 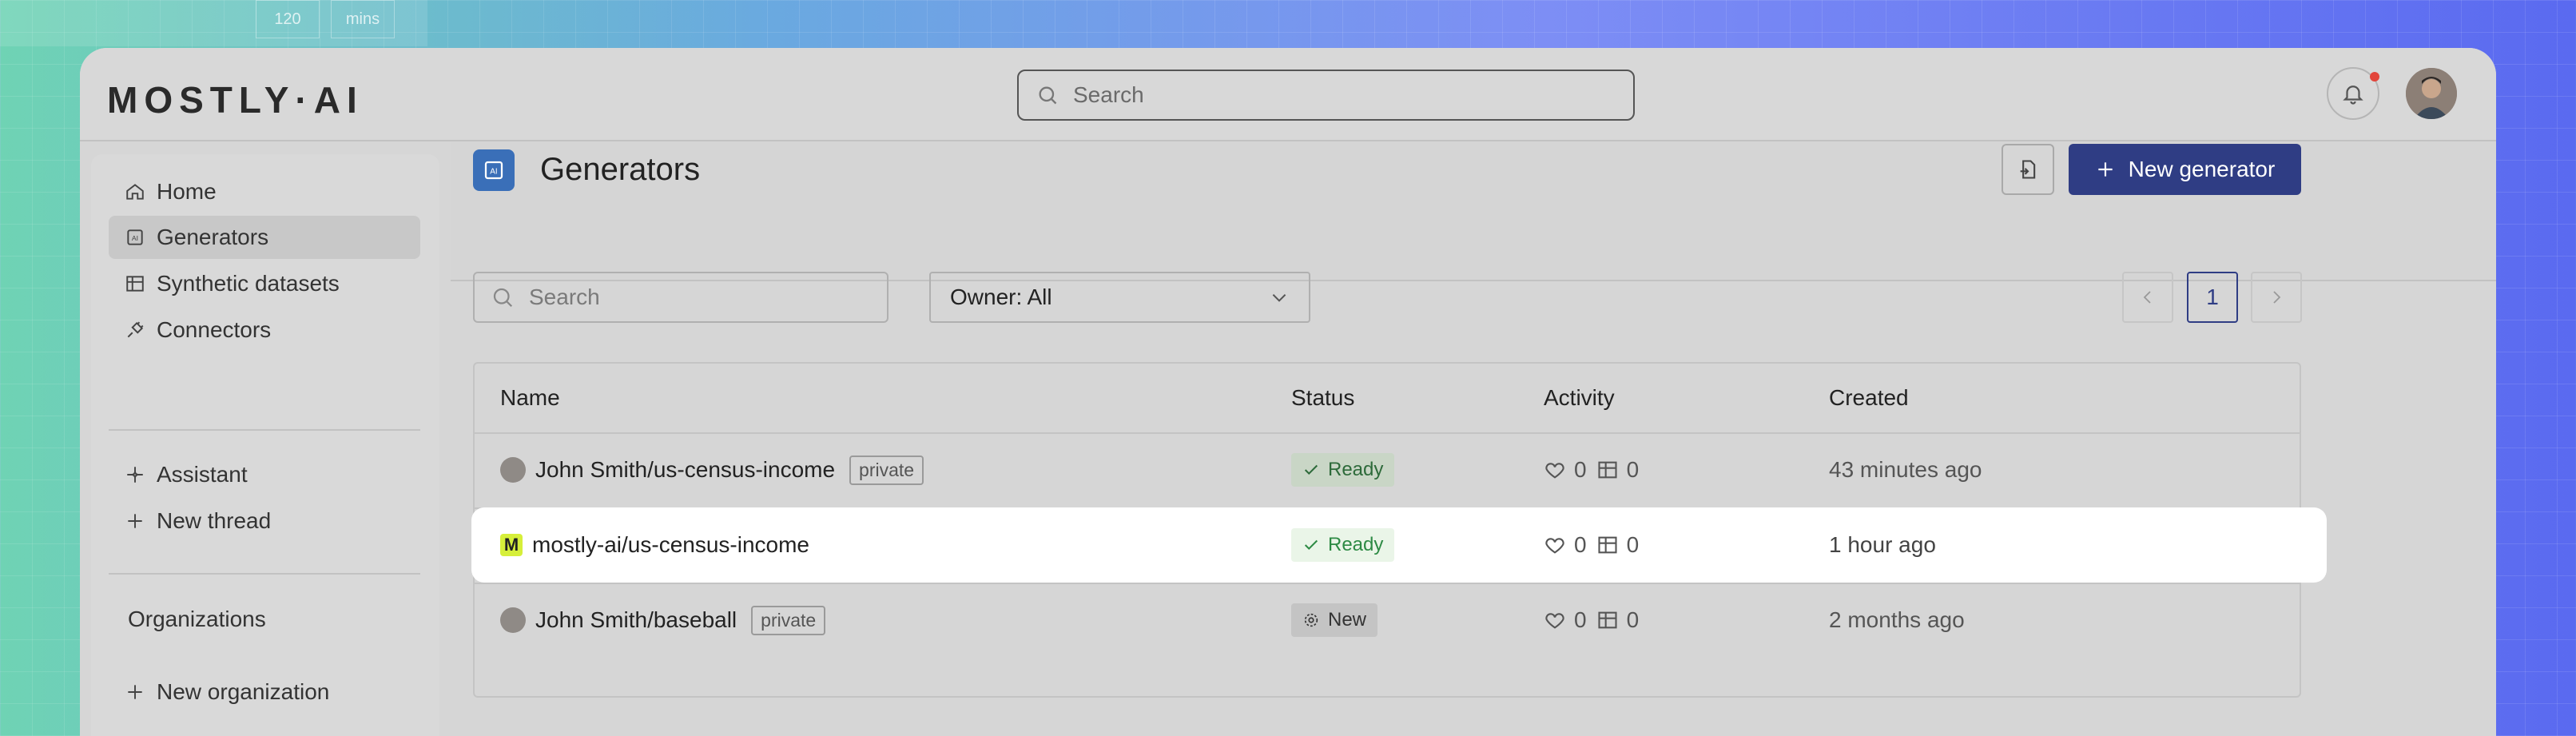 I want to click on chevron-down-icon, so click(x=1279, y=298).